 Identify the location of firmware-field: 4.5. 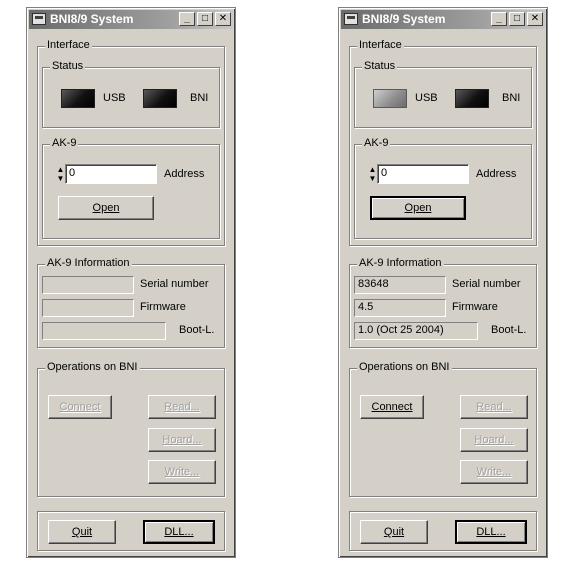
(400, 308).